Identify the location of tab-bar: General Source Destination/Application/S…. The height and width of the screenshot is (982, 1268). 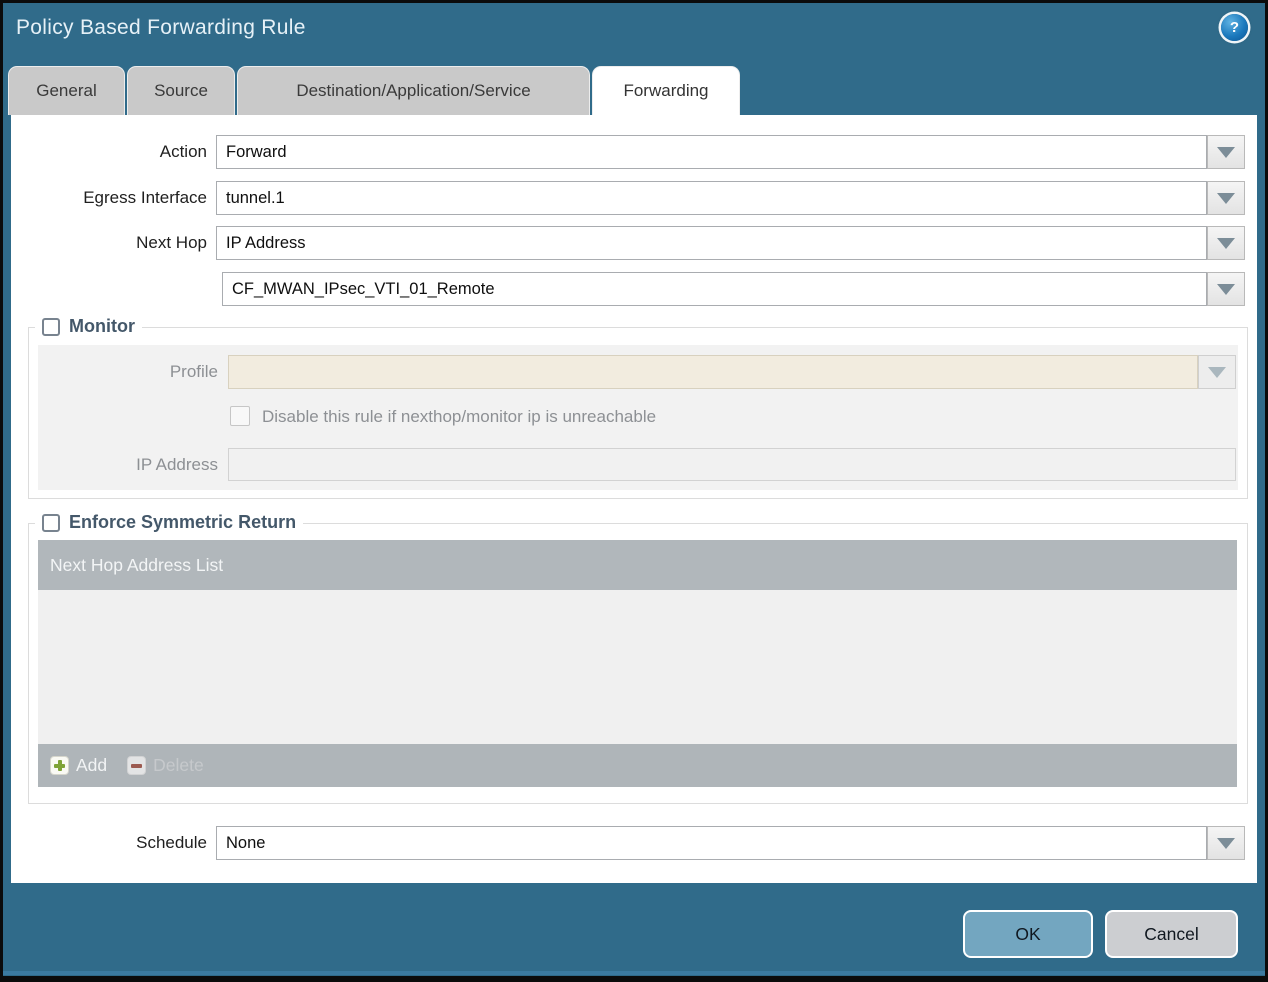
(374, 90).